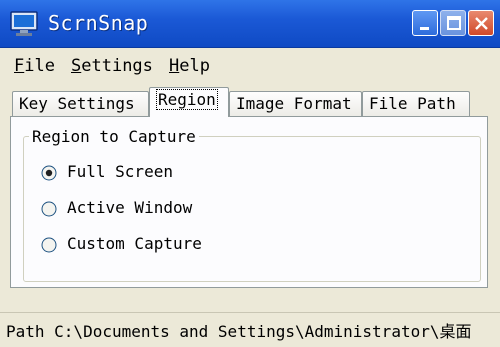 This screenshot has width=500, height=347. I want to click on menu-file: File, so click(34, 66).